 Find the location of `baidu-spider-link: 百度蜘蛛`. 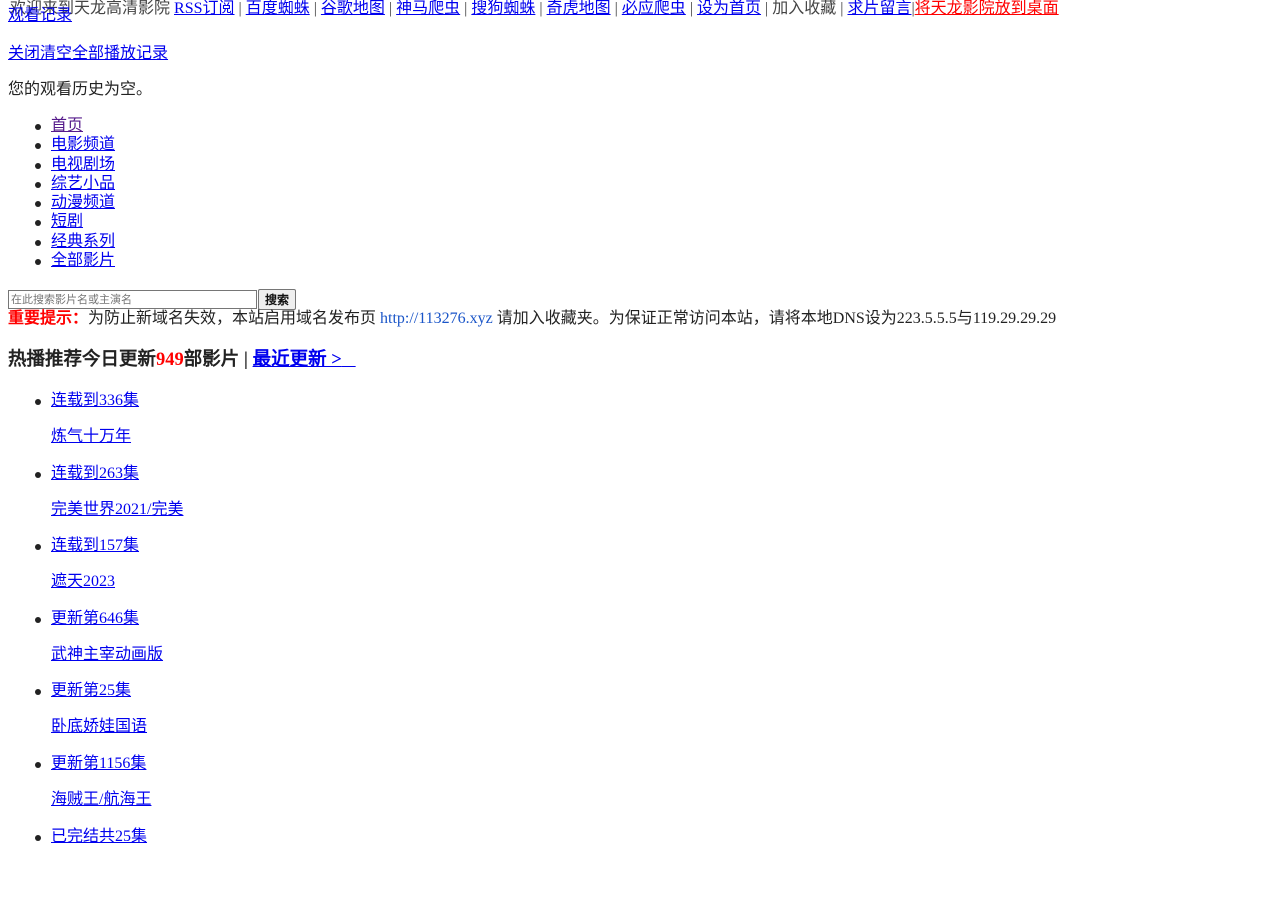

baidu-spider-link: 百度蜘蛛 is located at coordinates (278, 8).